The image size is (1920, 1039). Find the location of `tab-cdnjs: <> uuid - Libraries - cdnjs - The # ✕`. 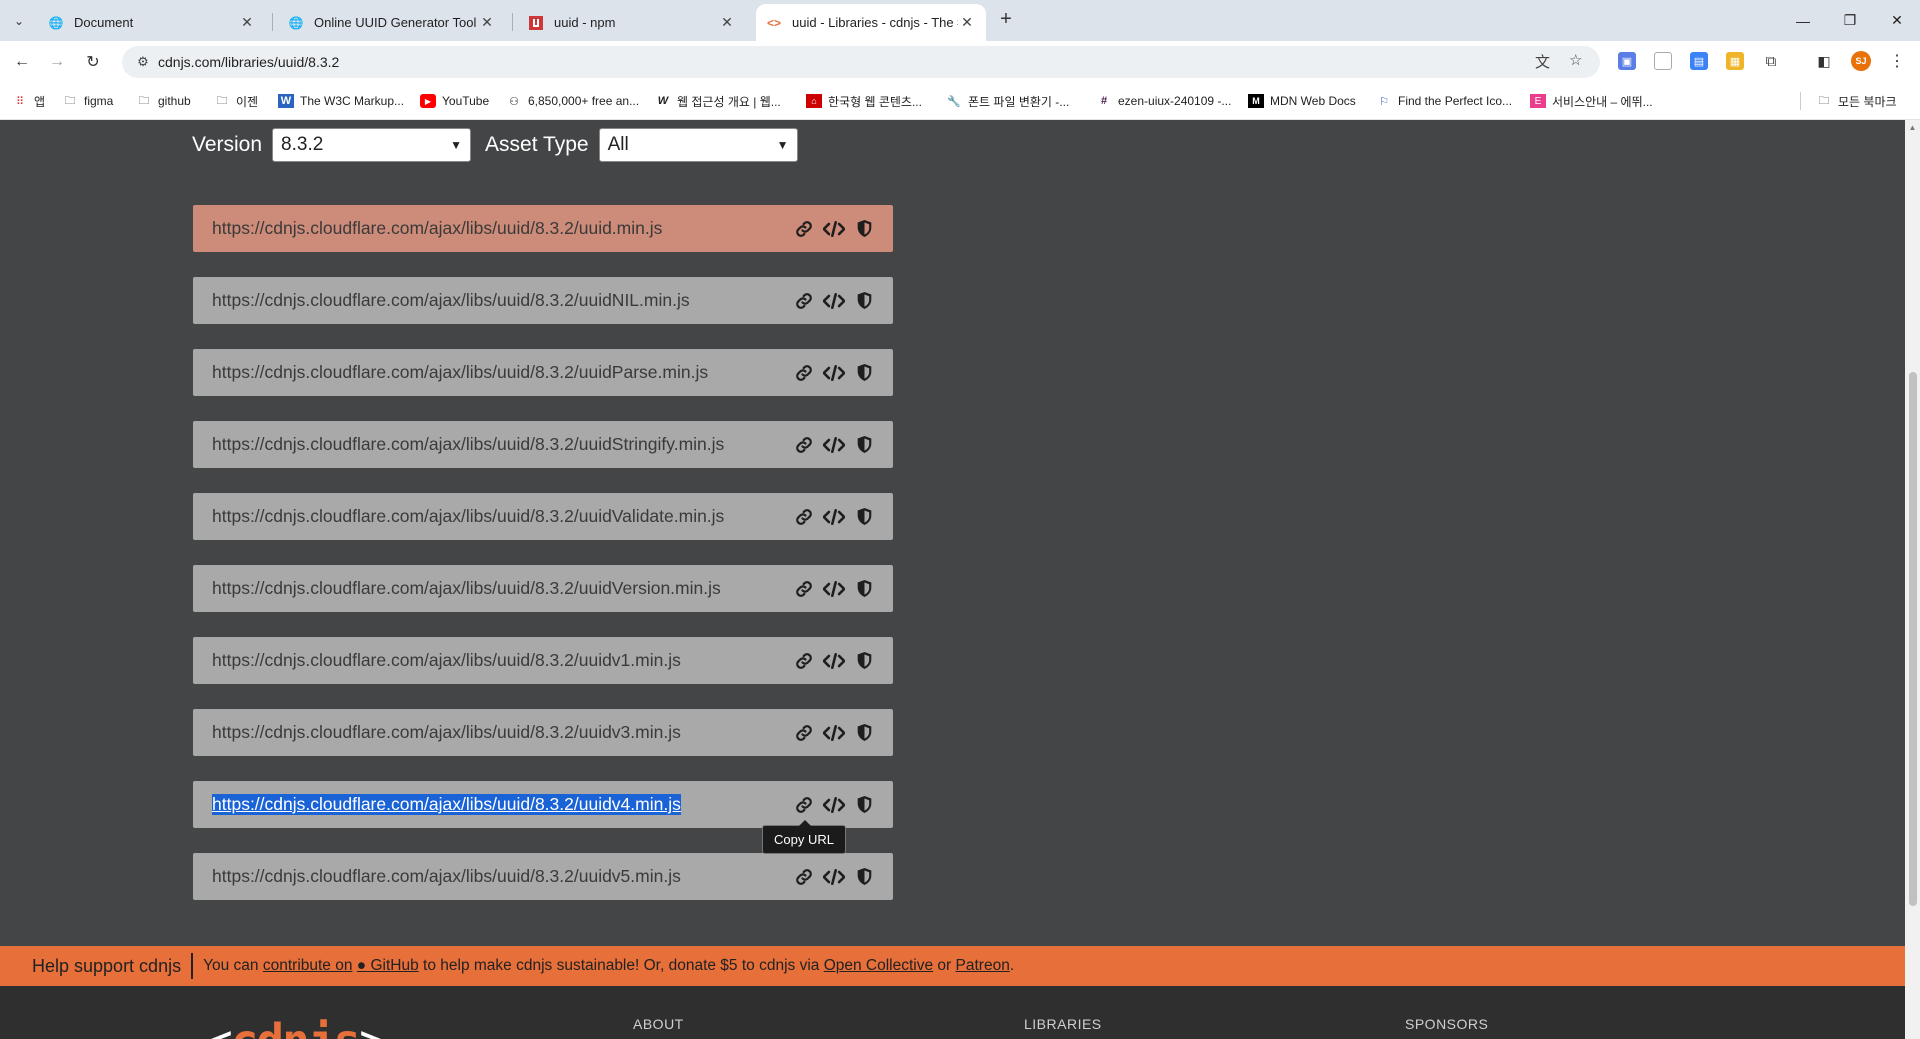

tab-cdnjs: <> uuid - Libraries - cdnjs - The # ✕ is located at coordinates (871, 22).